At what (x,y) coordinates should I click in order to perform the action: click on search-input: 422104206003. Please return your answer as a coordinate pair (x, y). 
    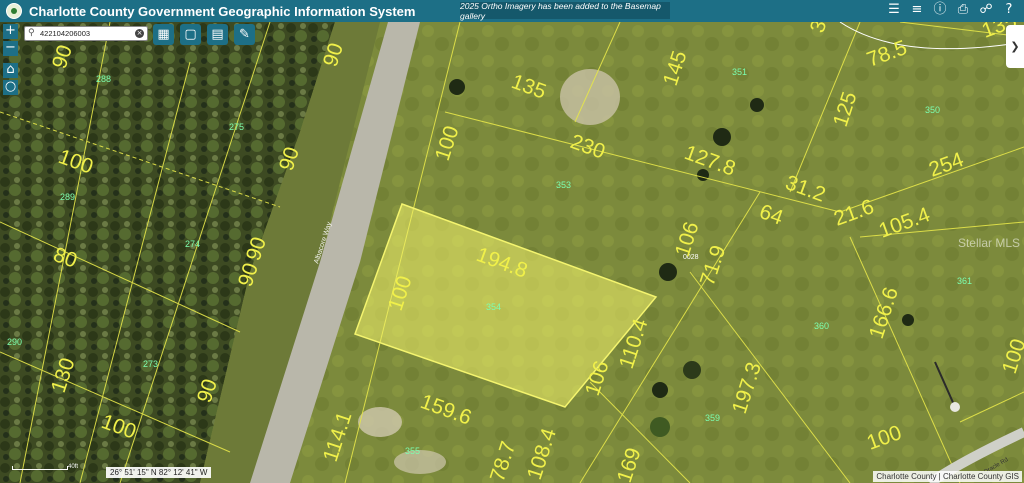
    Looking at the image, I should click on (87, 33).